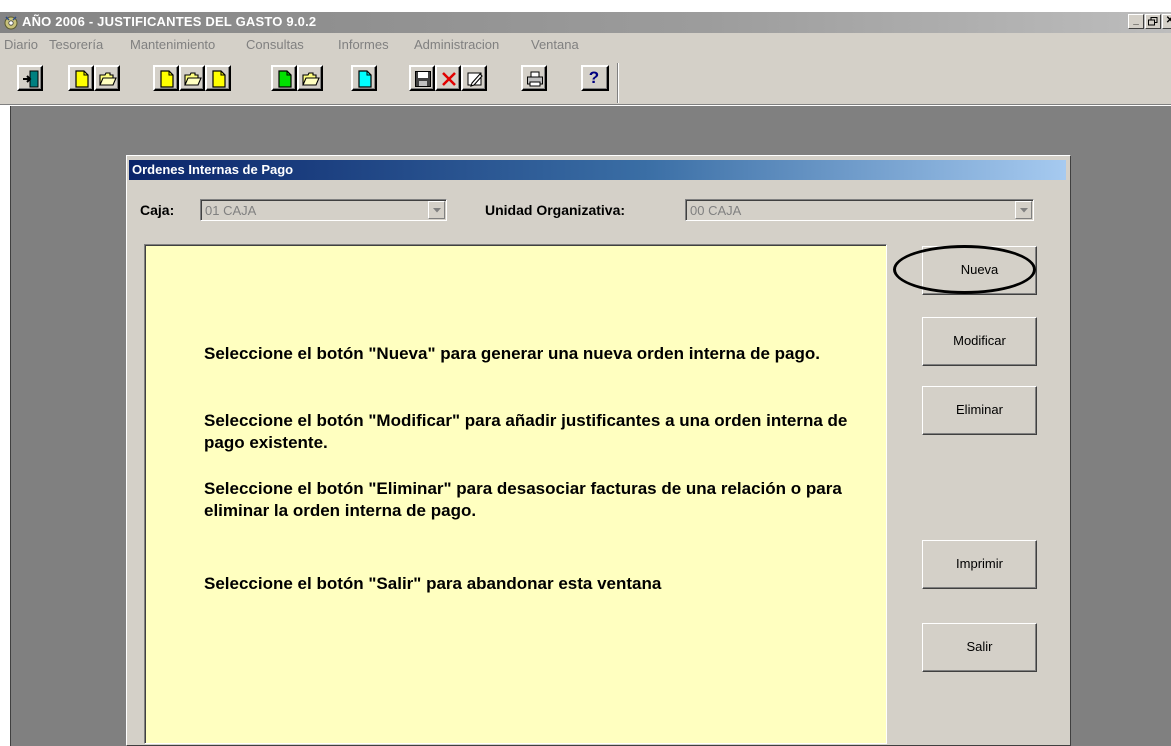 This screenshot has width=1171, height=746. I want to click on edit-pencil-icon, so click(475, 79).